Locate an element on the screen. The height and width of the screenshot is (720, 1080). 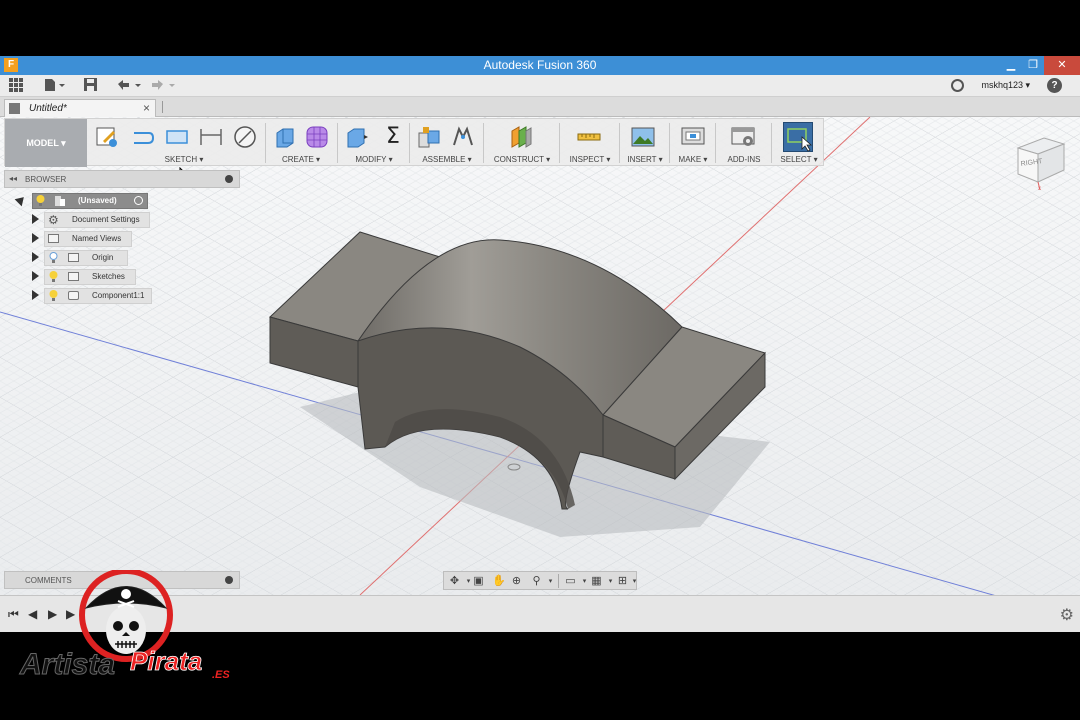
circle-tool-icon is located at coordinates (245, 137).